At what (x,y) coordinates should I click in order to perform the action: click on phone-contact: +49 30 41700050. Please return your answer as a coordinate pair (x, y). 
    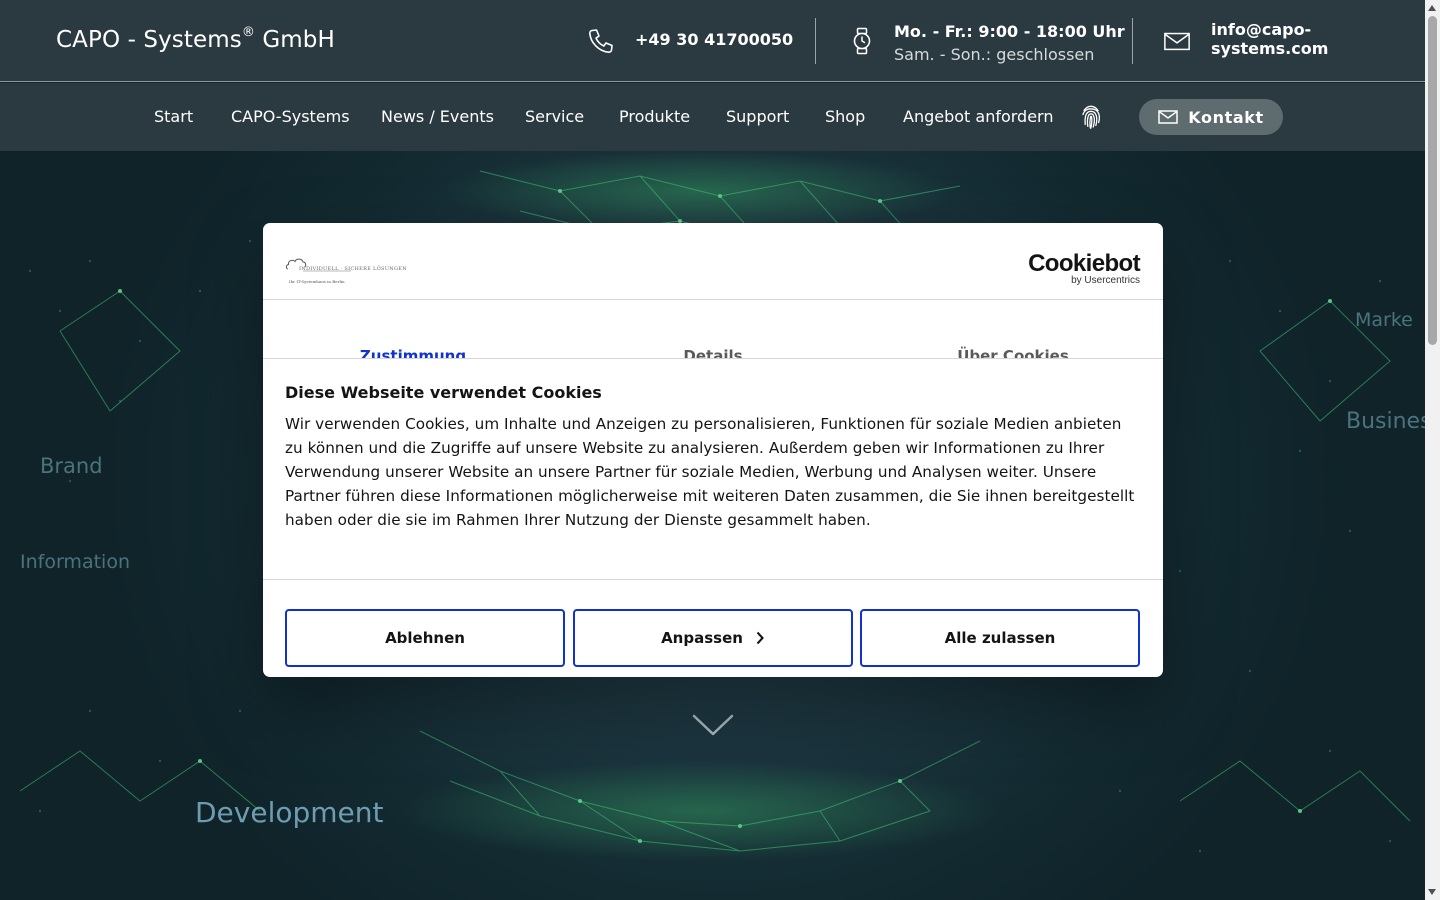
    Looking at the image, I should click on (690, 41).